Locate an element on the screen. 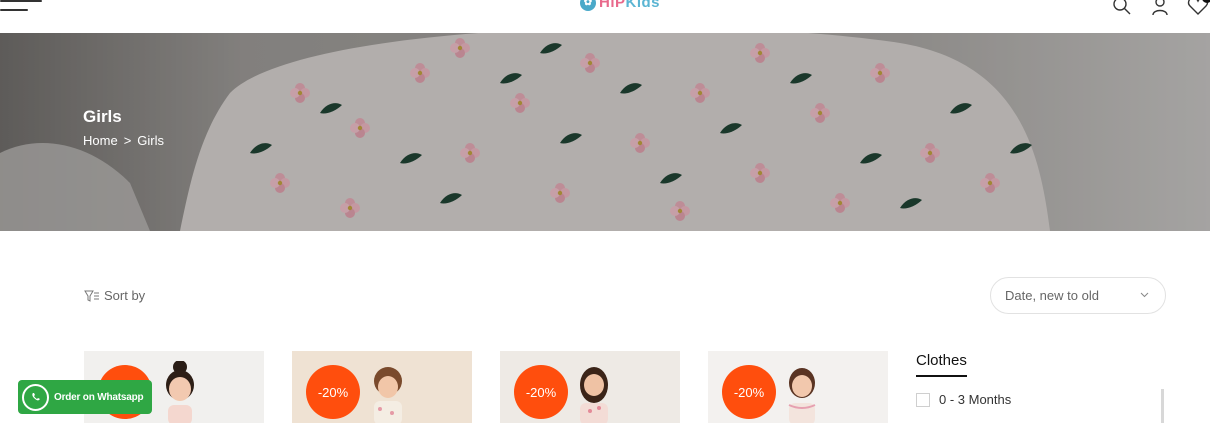  filter-heading-clothes: Clothes is located at coordinates (941, 364).